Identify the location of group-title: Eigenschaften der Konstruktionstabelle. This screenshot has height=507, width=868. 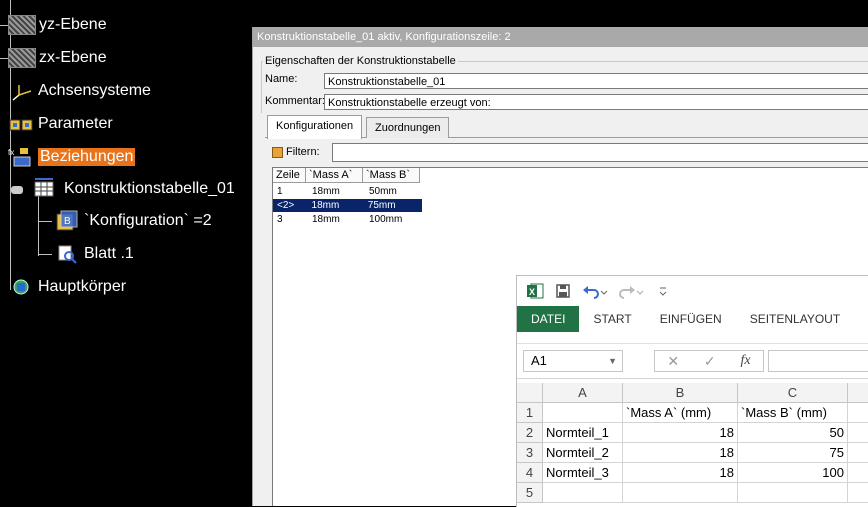
(360, 61).